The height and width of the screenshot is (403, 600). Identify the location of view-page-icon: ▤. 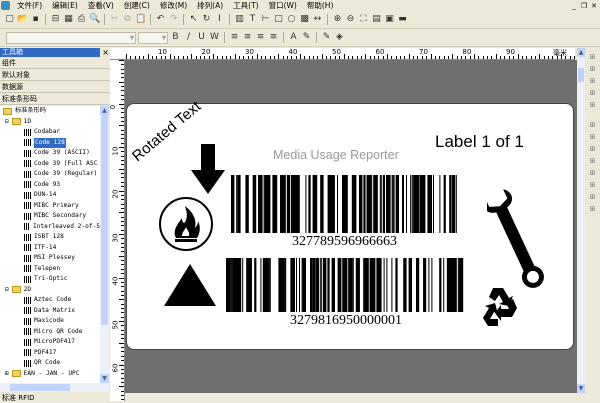
(376, 19).